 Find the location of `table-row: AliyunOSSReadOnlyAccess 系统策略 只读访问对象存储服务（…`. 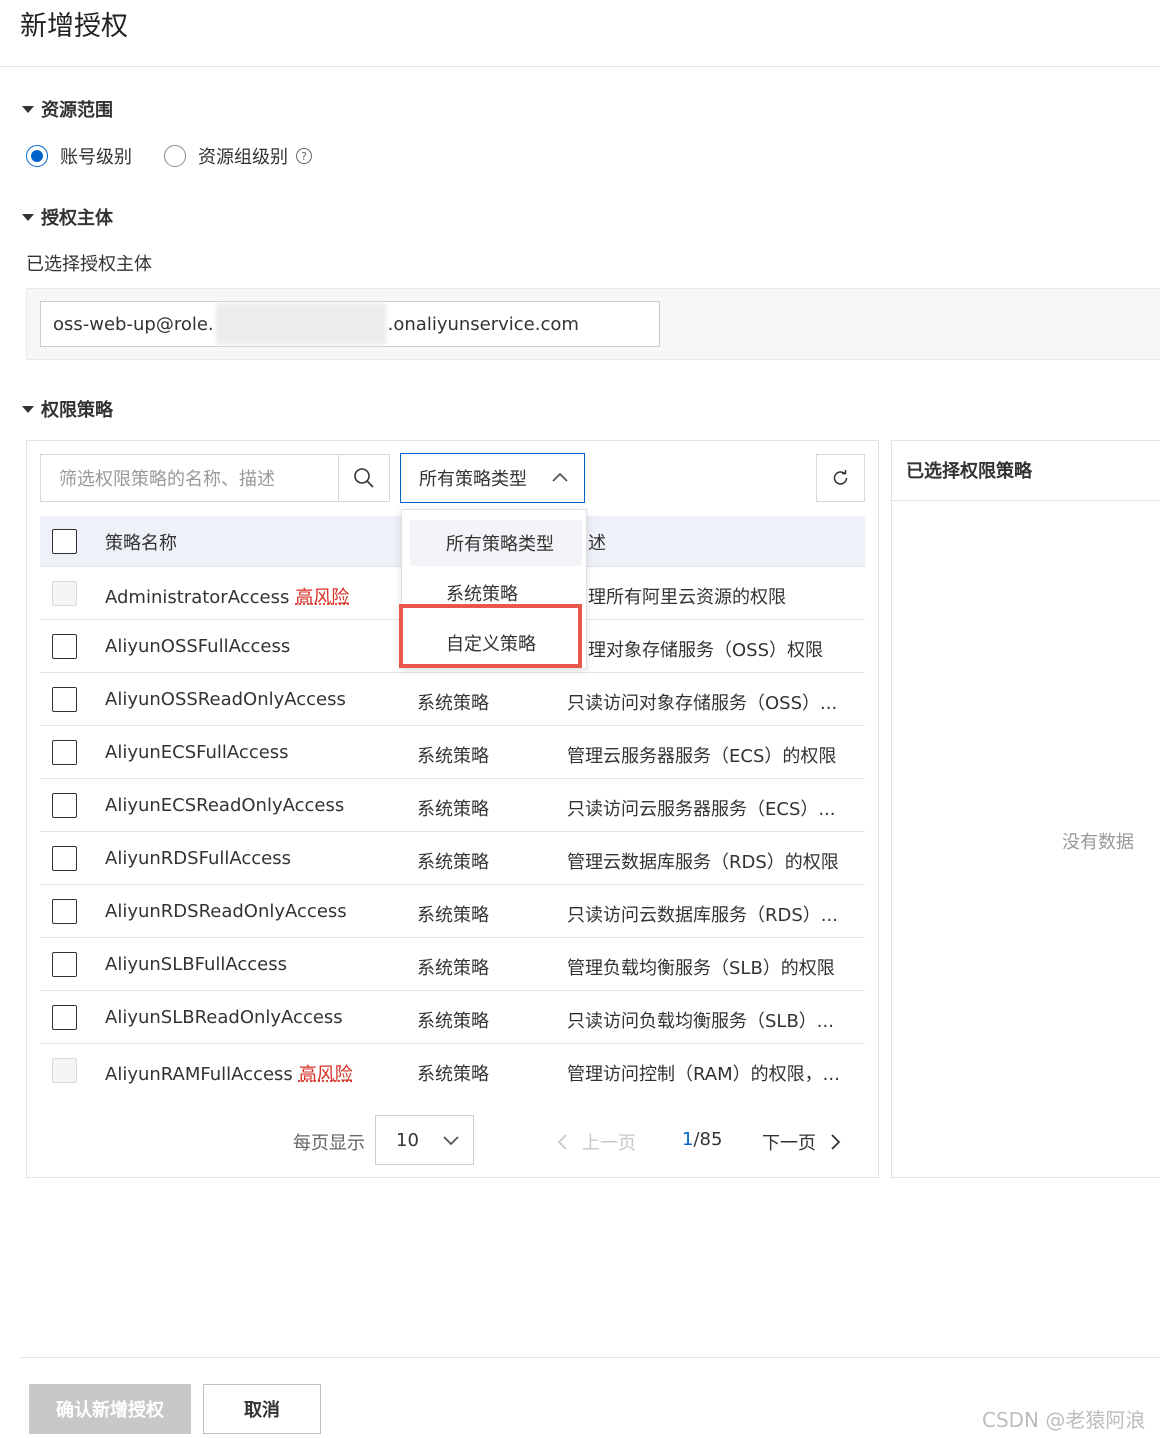

table-row: AliyunOSSReadOnlyAccess 系统策略 只读访问对象存储服务（… is located at coordinates (452, 699).